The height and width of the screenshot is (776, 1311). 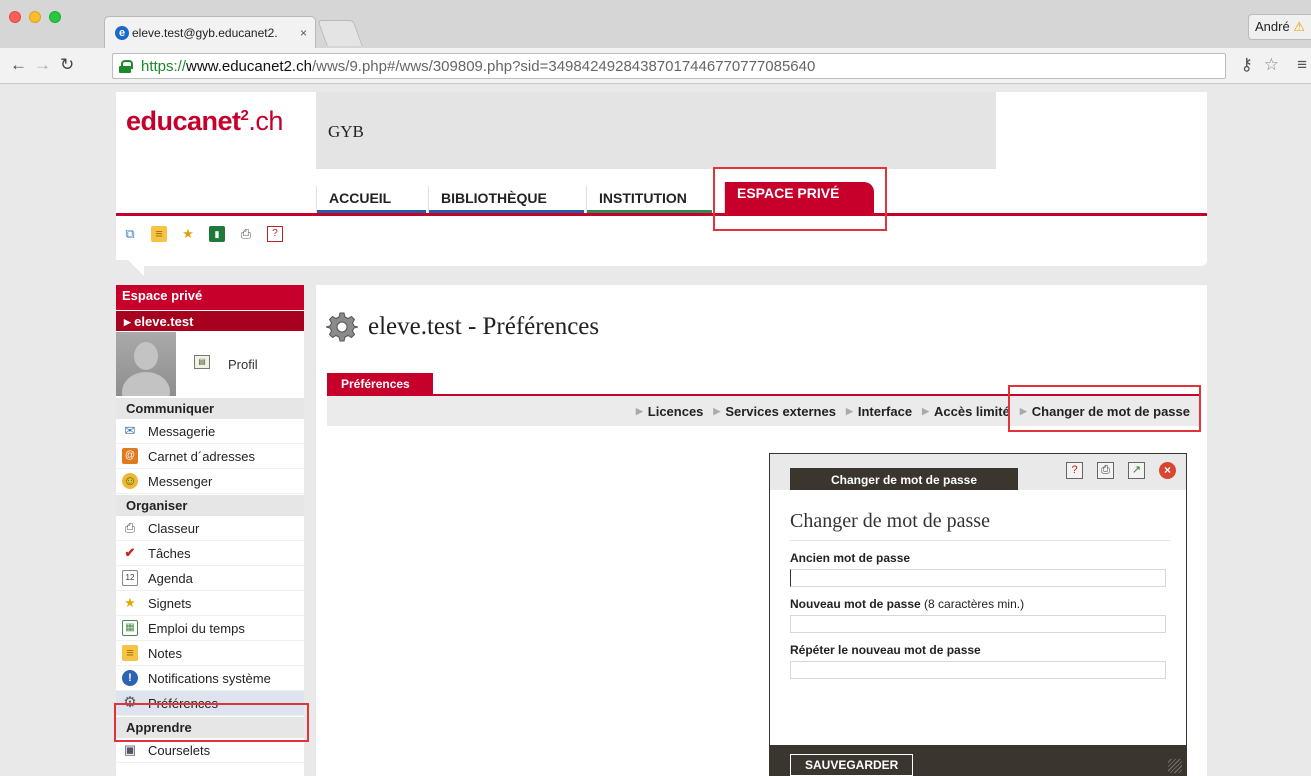 What do you see at coordinates (852, 765) in the screenshot?
I see `save-button: SAUVEGARDER` at bounding box center [852, 765].